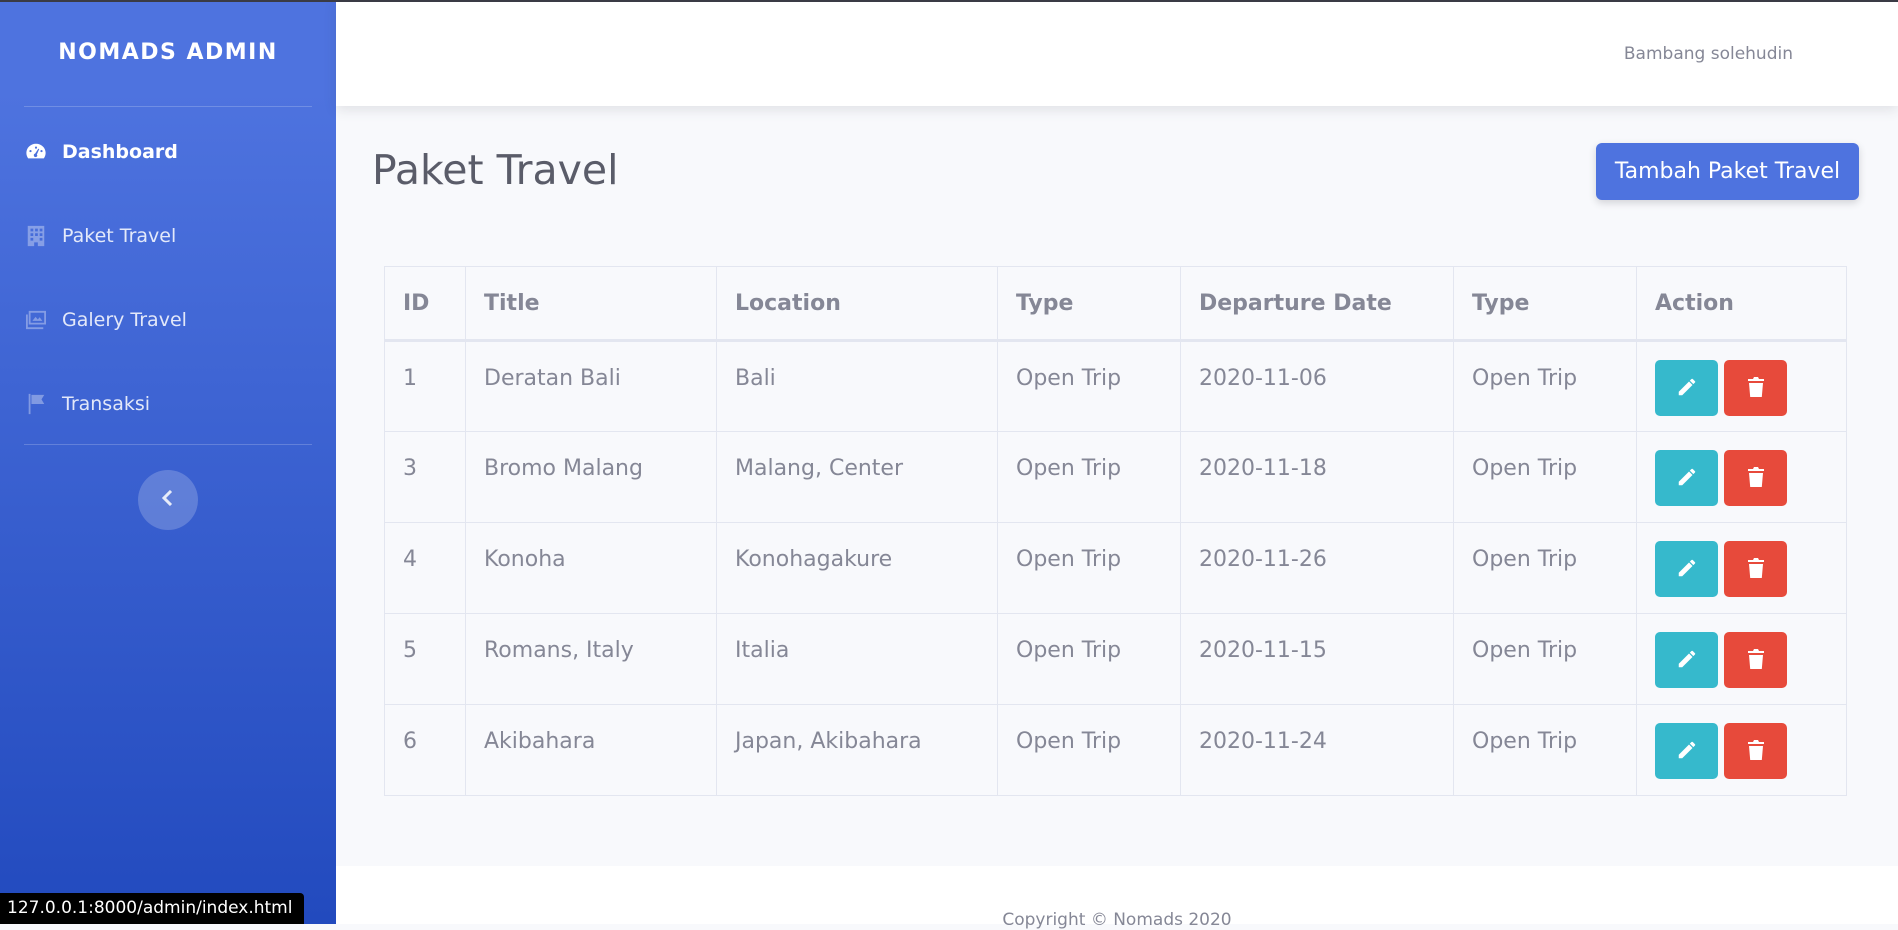 This screenshot has width=1898, height=930. What do you see at coordinates (1317, 304) in the screenshot?
I see `column-header-departure-date: Departure Date` at bounding box center [1317, 304].